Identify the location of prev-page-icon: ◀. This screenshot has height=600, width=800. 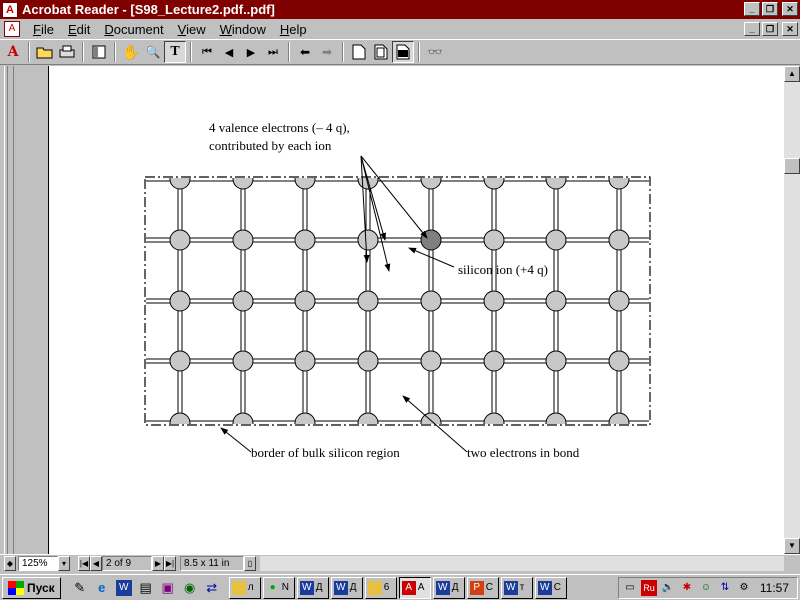
(96, 563).